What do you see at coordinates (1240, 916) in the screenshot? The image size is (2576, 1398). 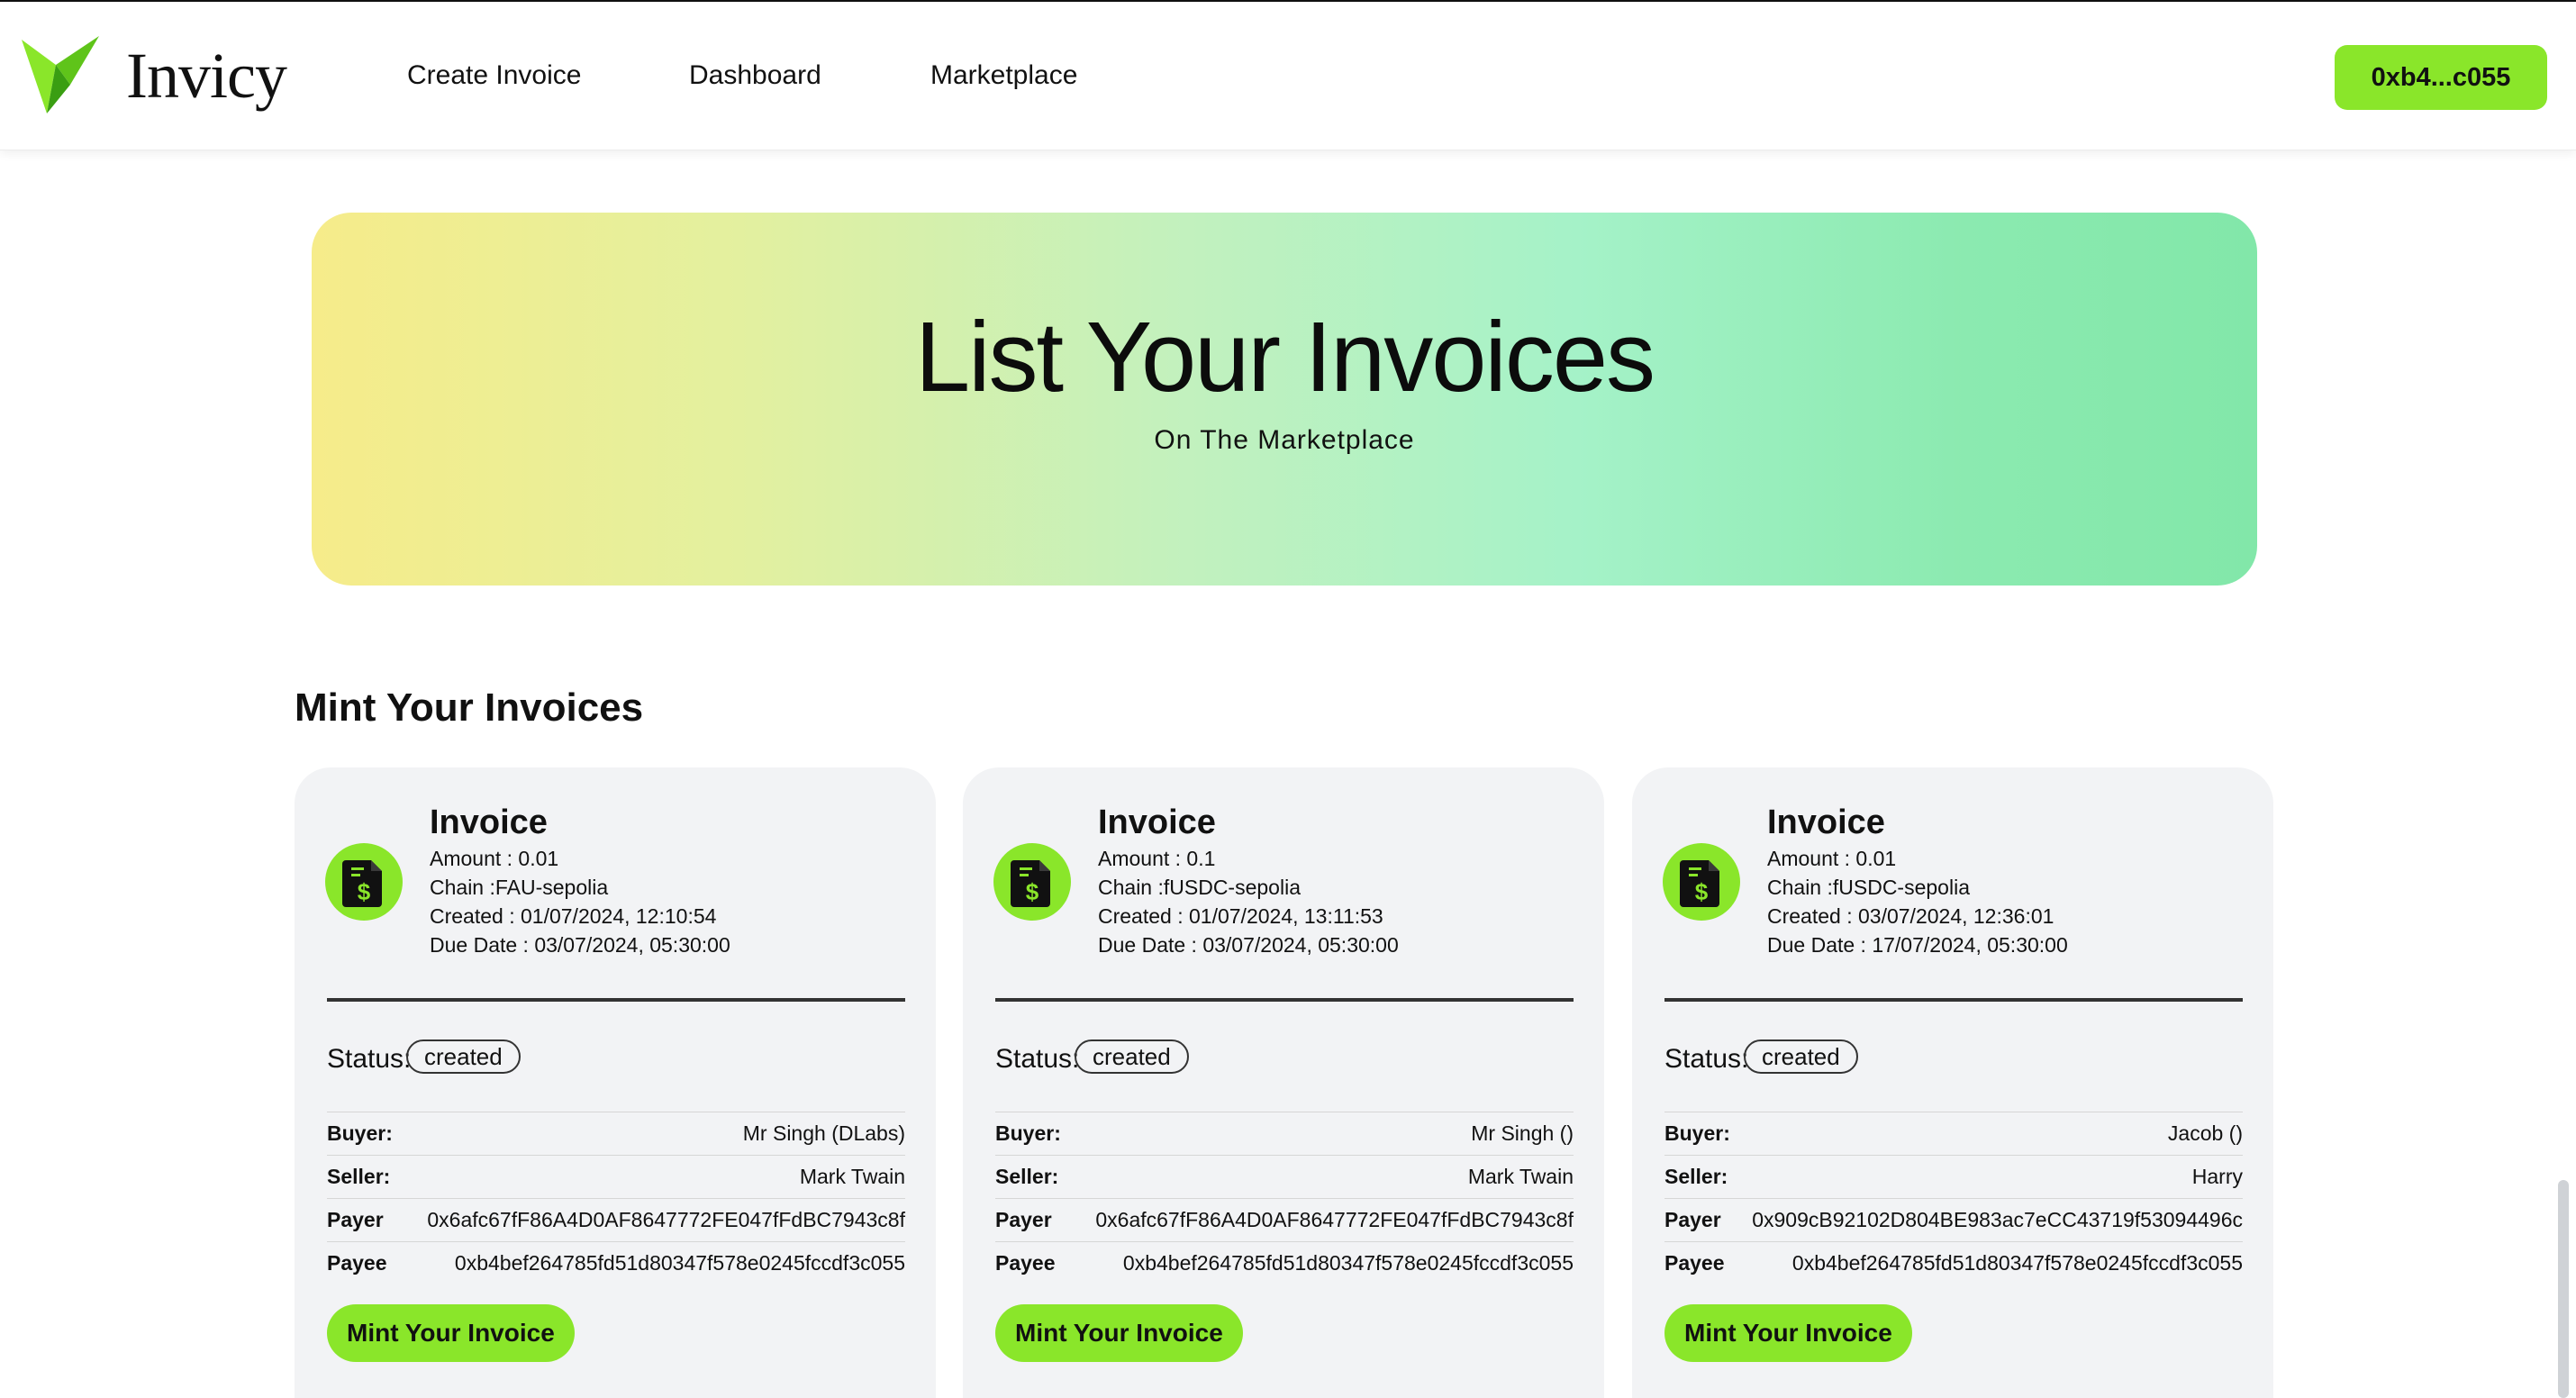 I see `card-created: Created : 01/07/2024, 13:11:53` at bounding box center [1240, 916].